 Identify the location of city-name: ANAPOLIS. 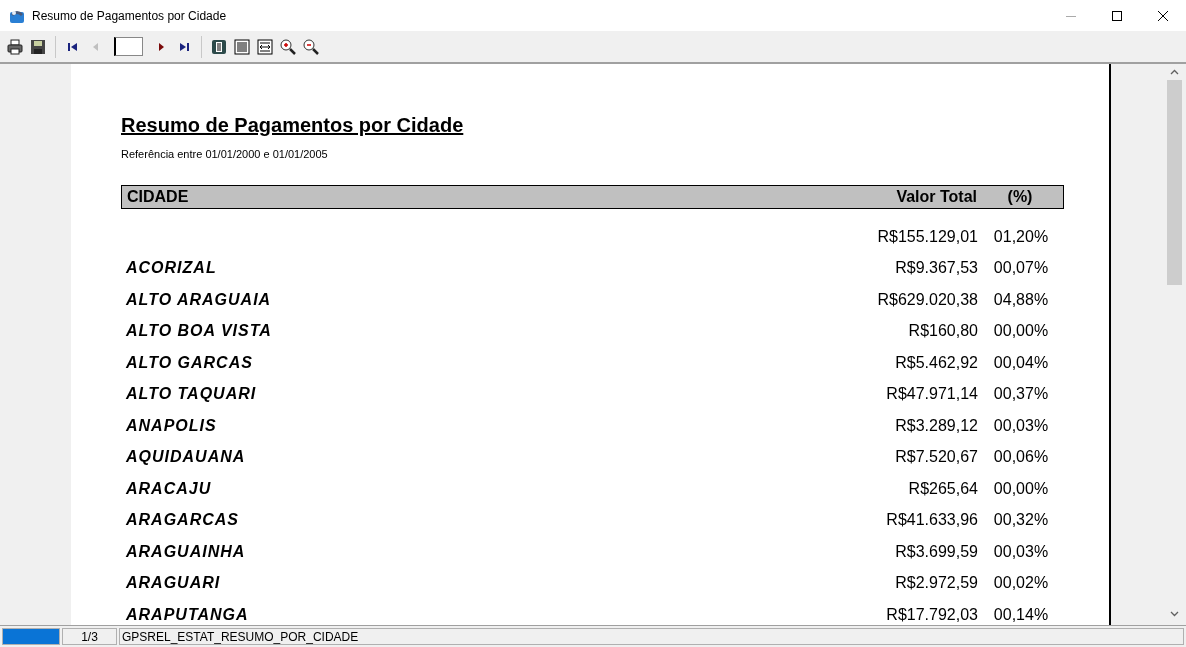
(171, 425).